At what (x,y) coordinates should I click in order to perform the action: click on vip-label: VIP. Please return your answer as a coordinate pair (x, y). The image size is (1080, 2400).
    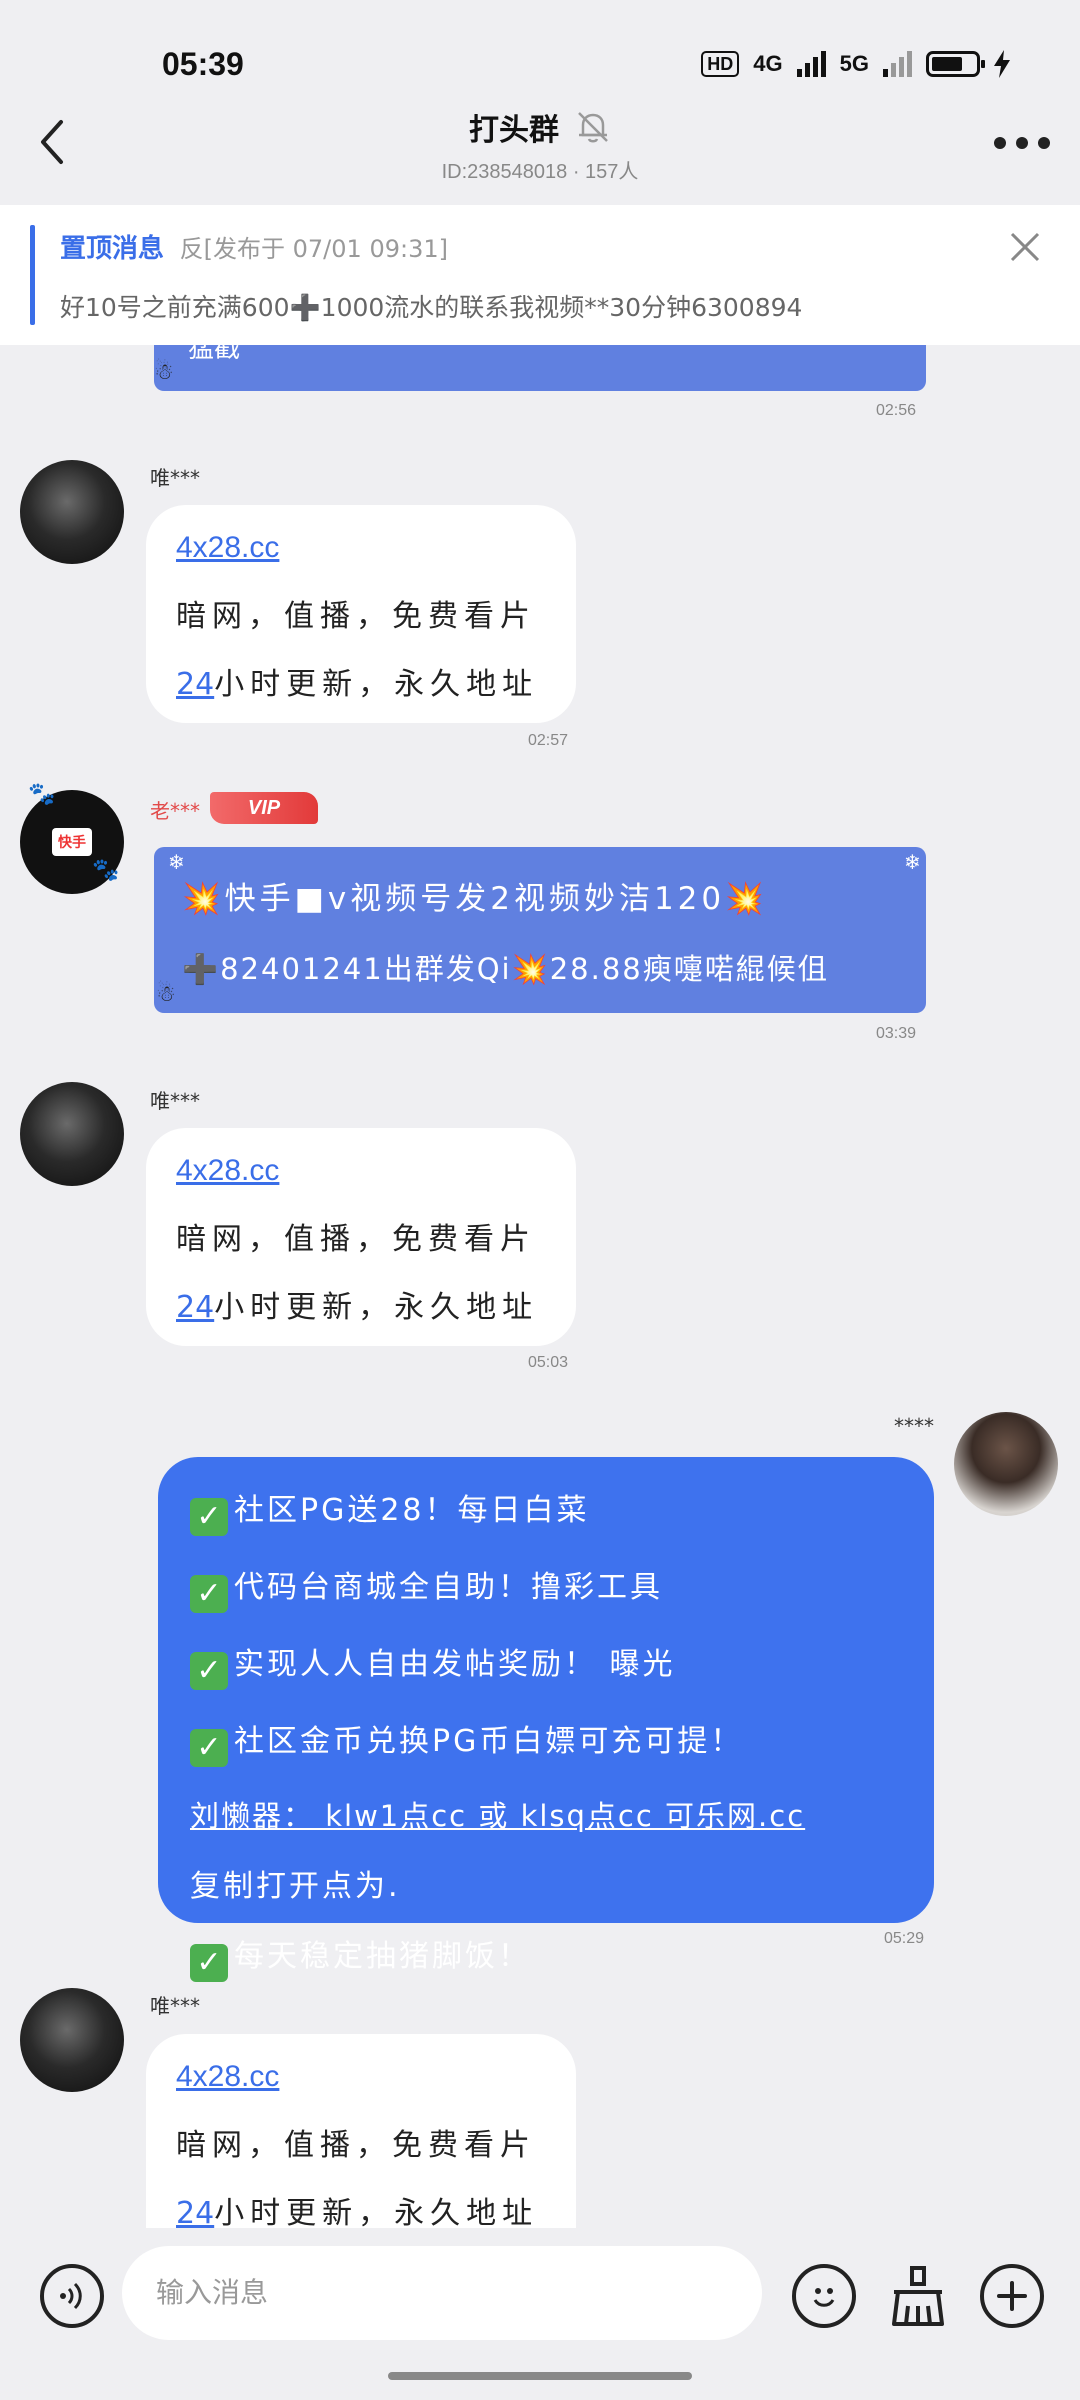
    Looking at the image, I should click on (264, 808).